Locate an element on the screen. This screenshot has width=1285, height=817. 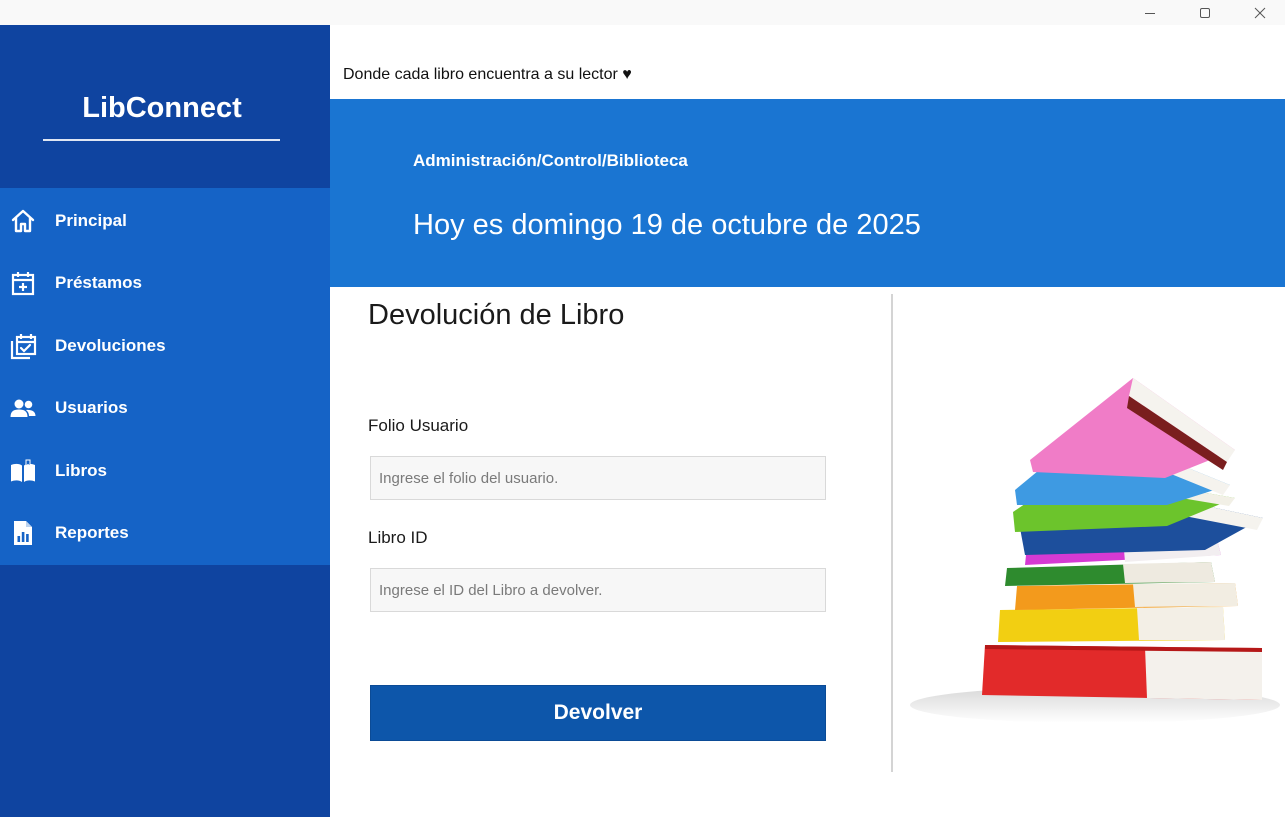
minimize-icon is located at coordinates (1150, 13).